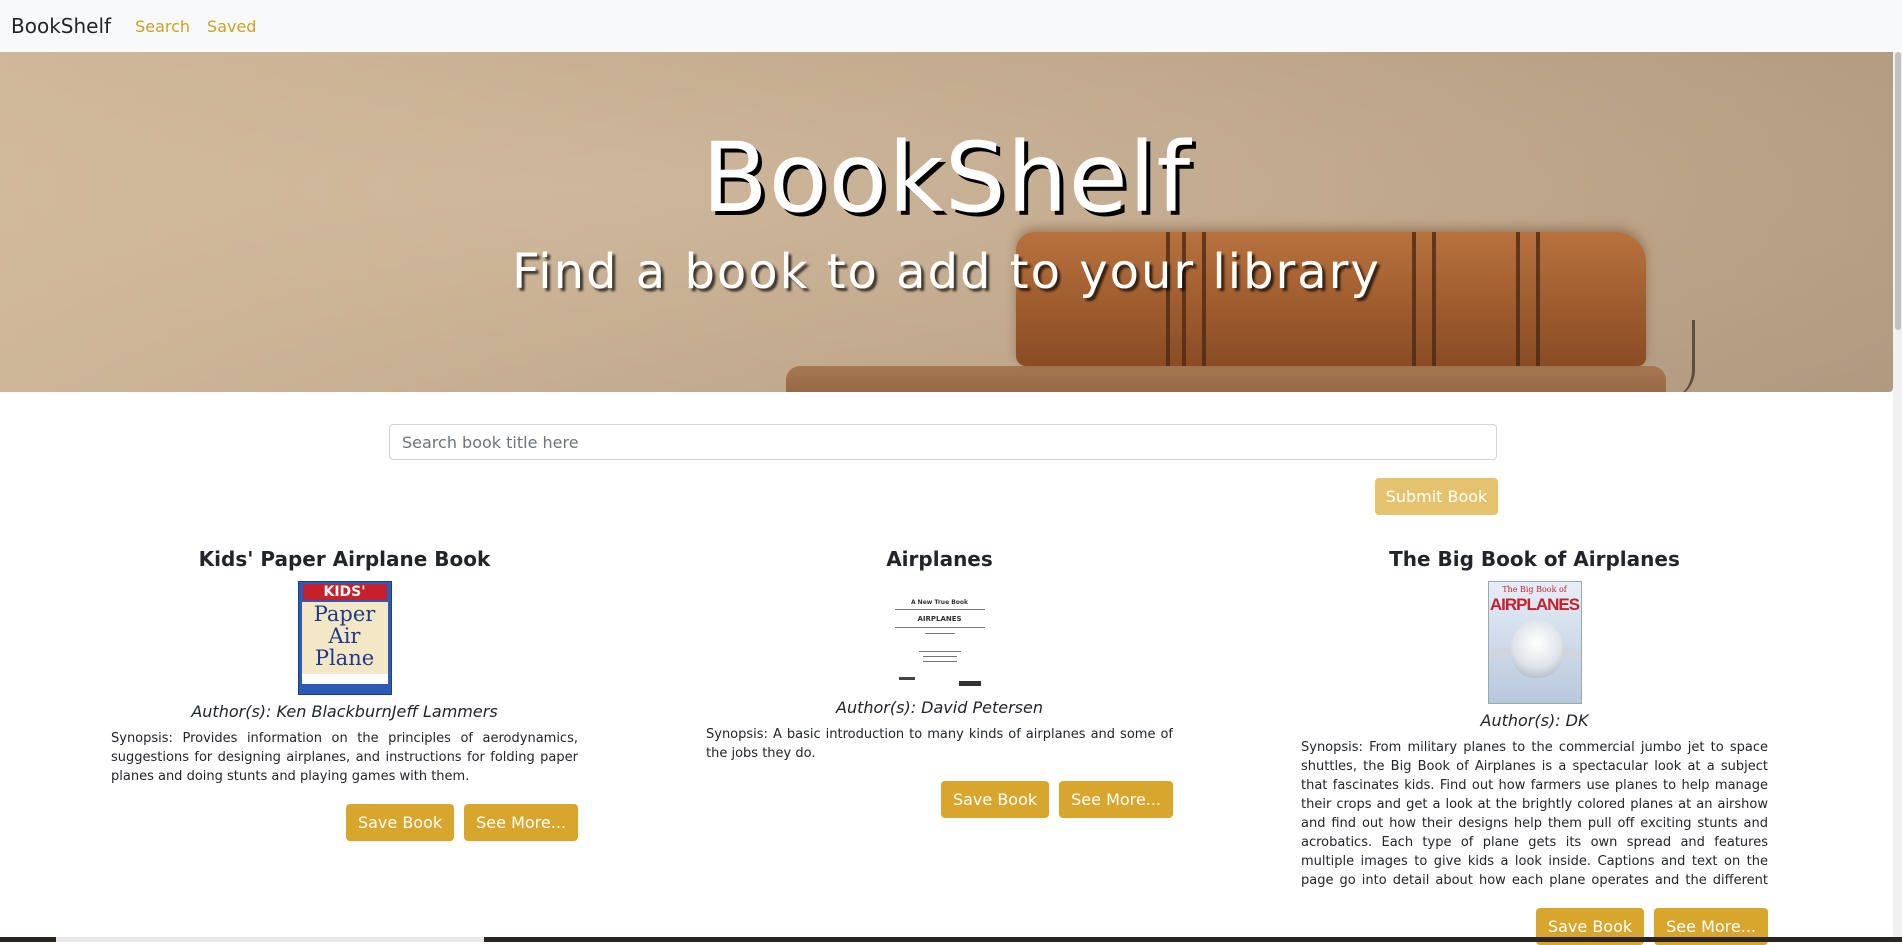  Describe the element at coordinates (1226, 379) in the screenshot. I see `hero-book-image` at that location.